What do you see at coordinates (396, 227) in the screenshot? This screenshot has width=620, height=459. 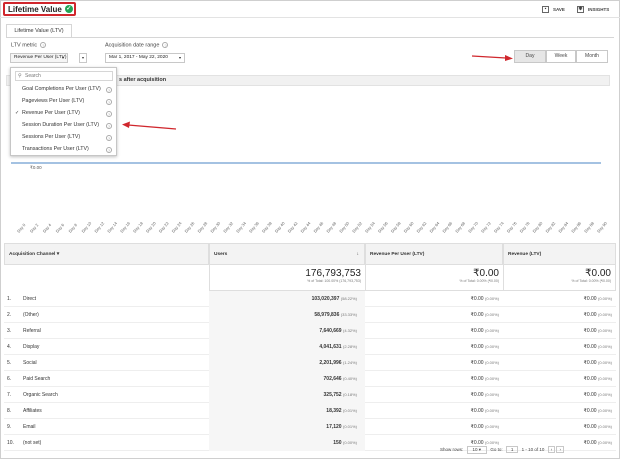 I see `x-tick-label: Day 58` at bounding box center [396, 227].